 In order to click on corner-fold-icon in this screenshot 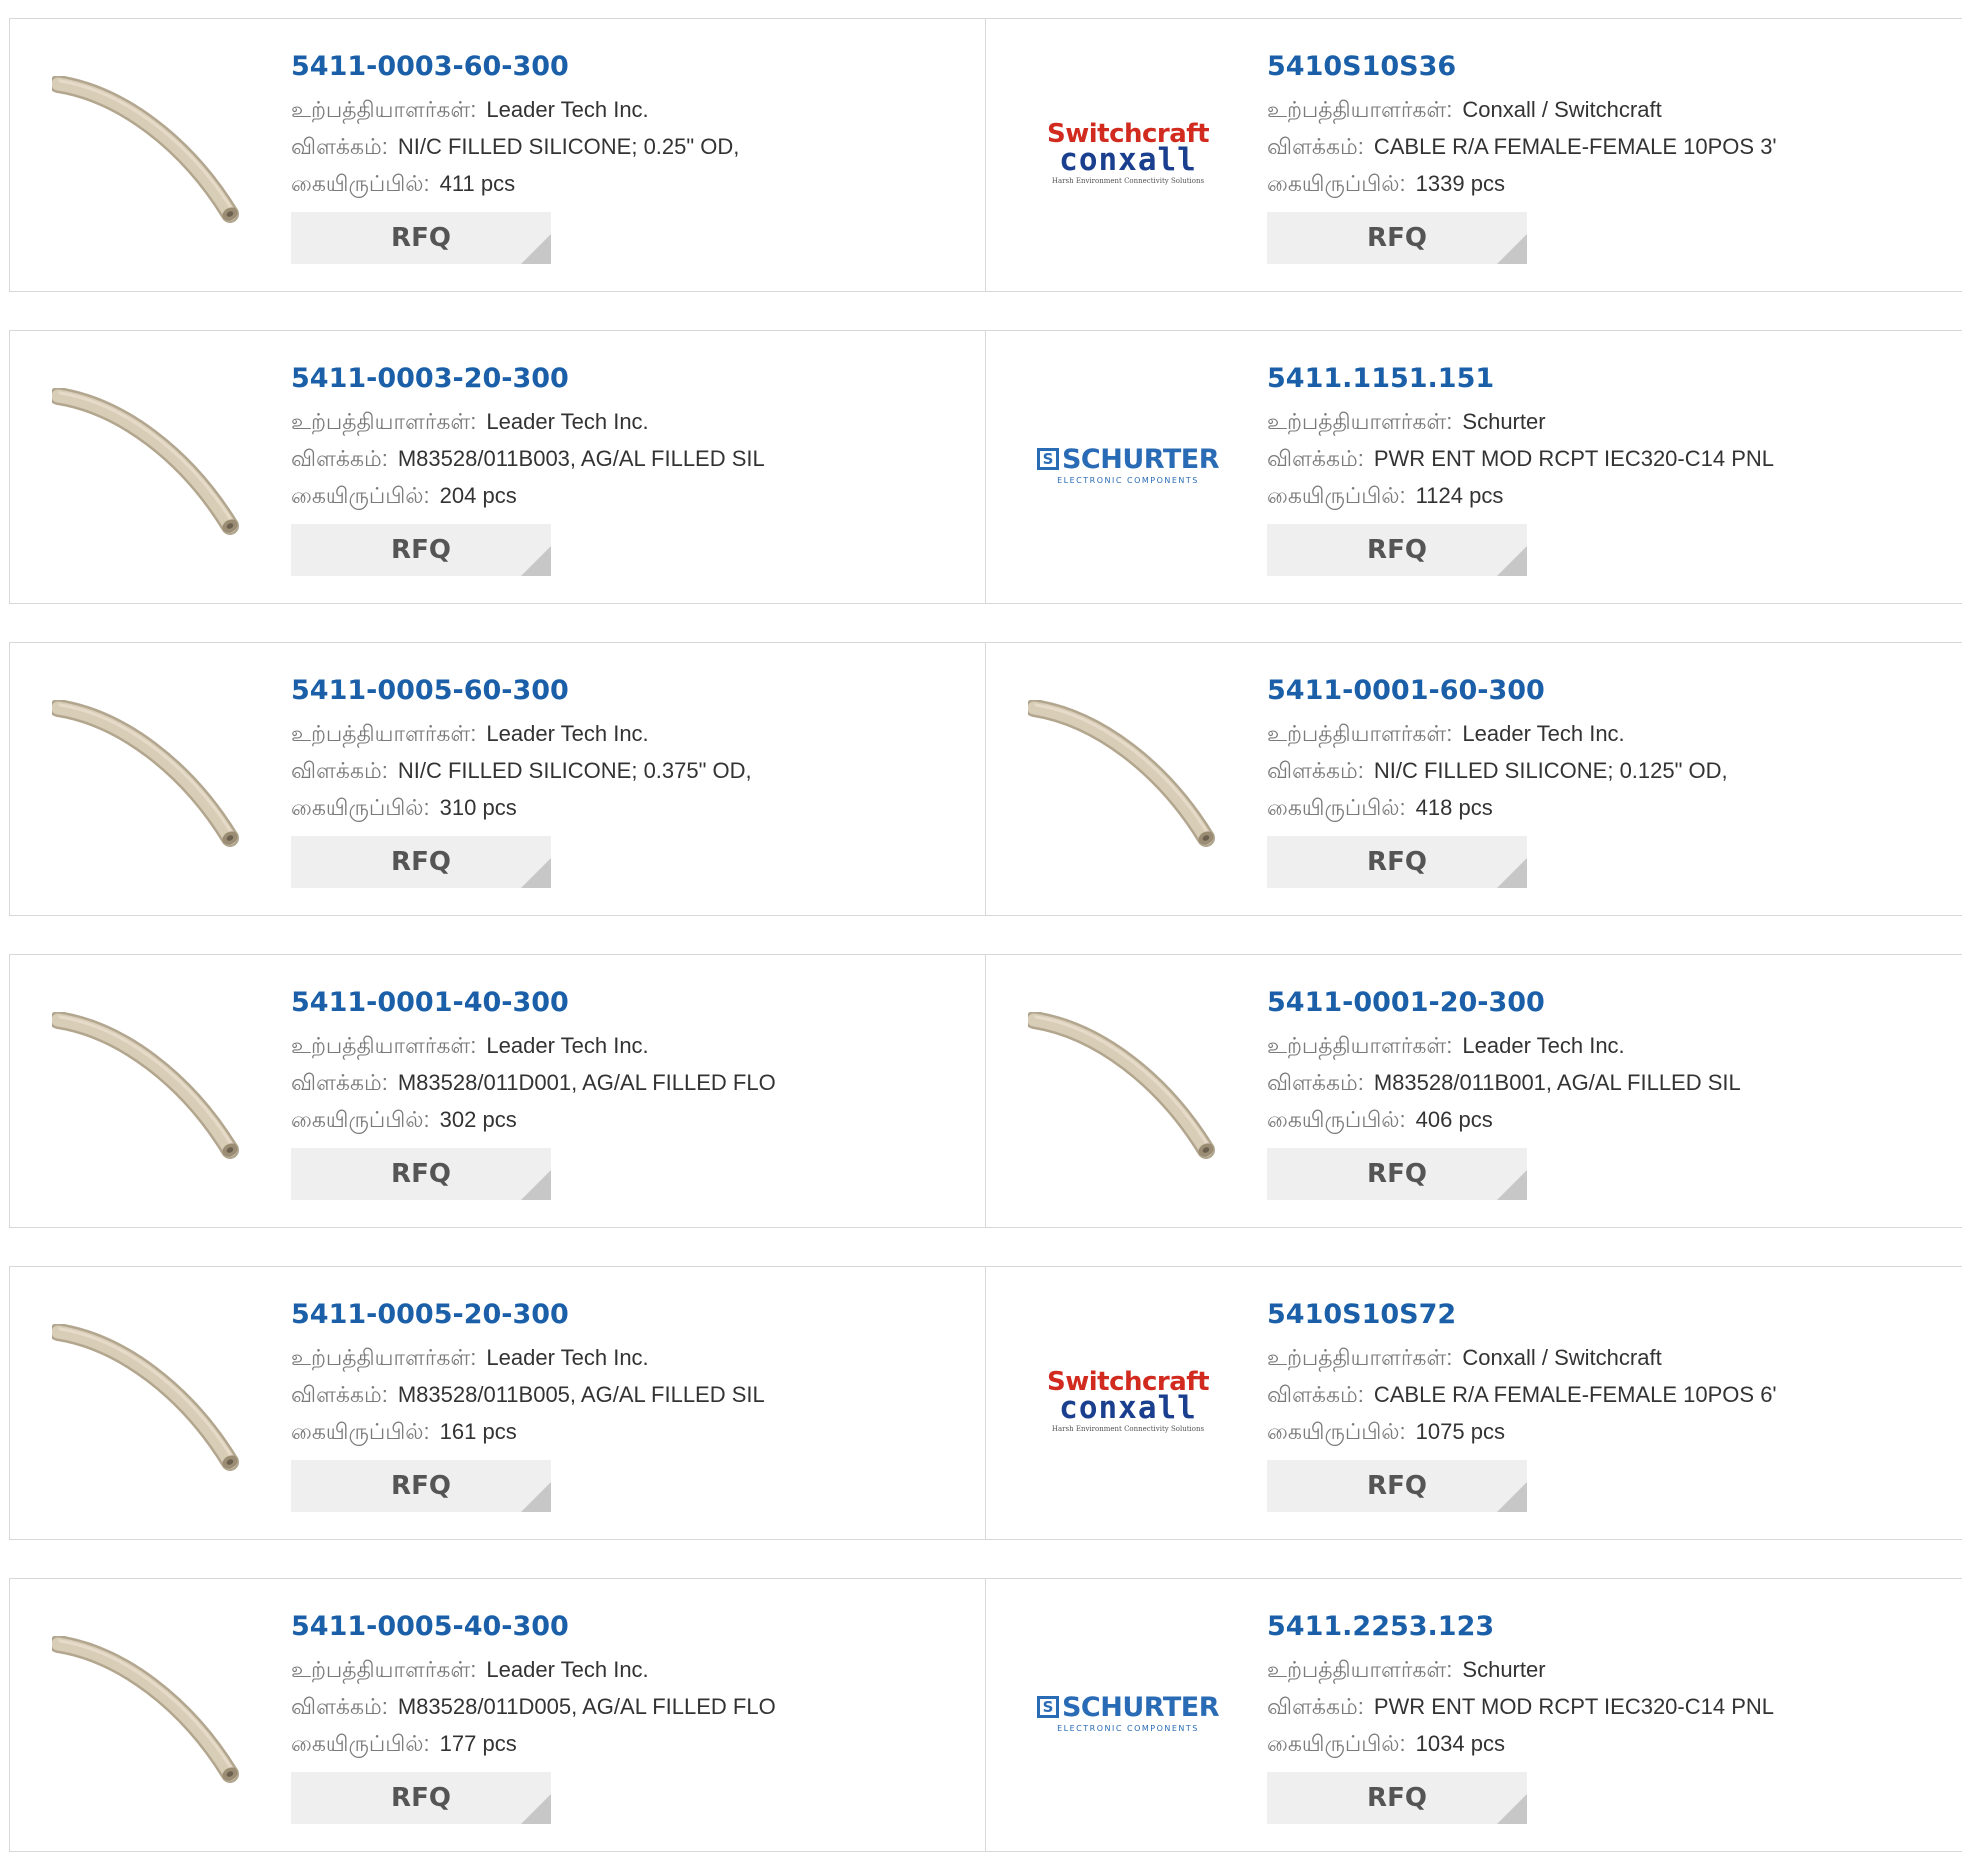, I will do `click(536, 249)`.